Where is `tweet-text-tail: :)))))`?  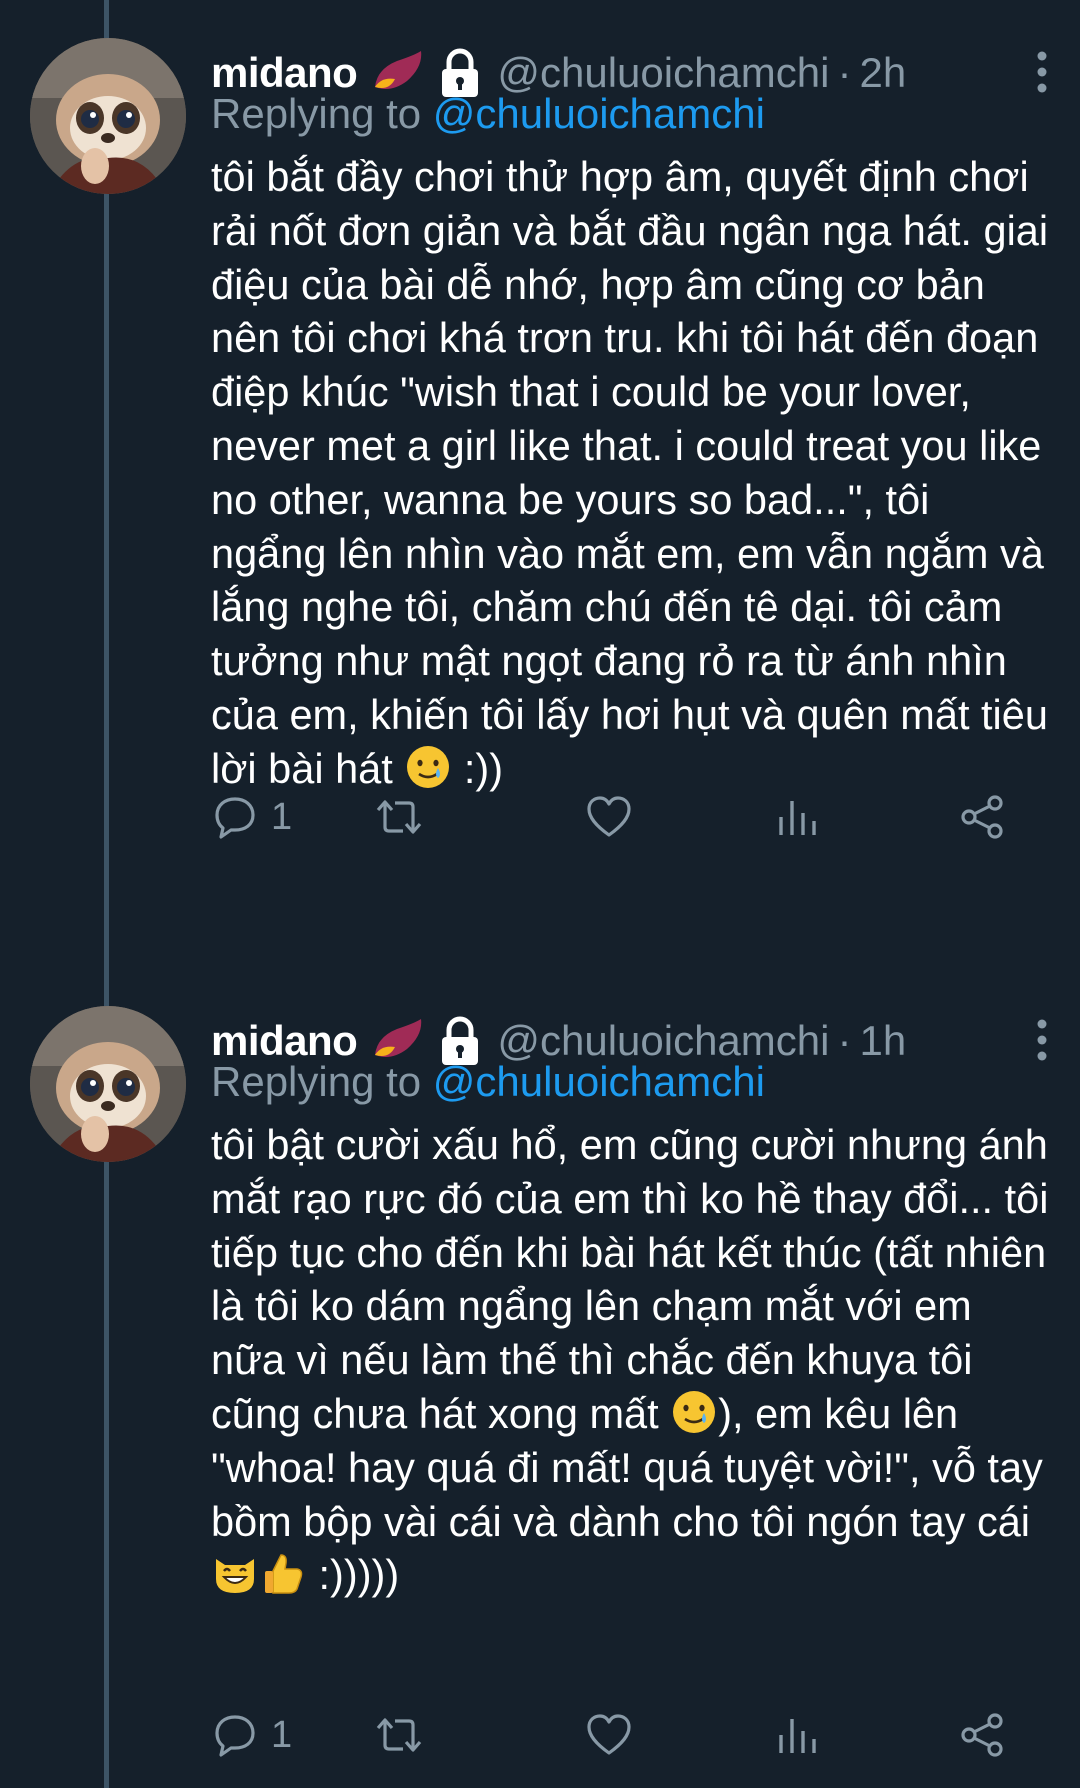 tweet-text-tail: :))))) is located at coordinates (353, 1575).